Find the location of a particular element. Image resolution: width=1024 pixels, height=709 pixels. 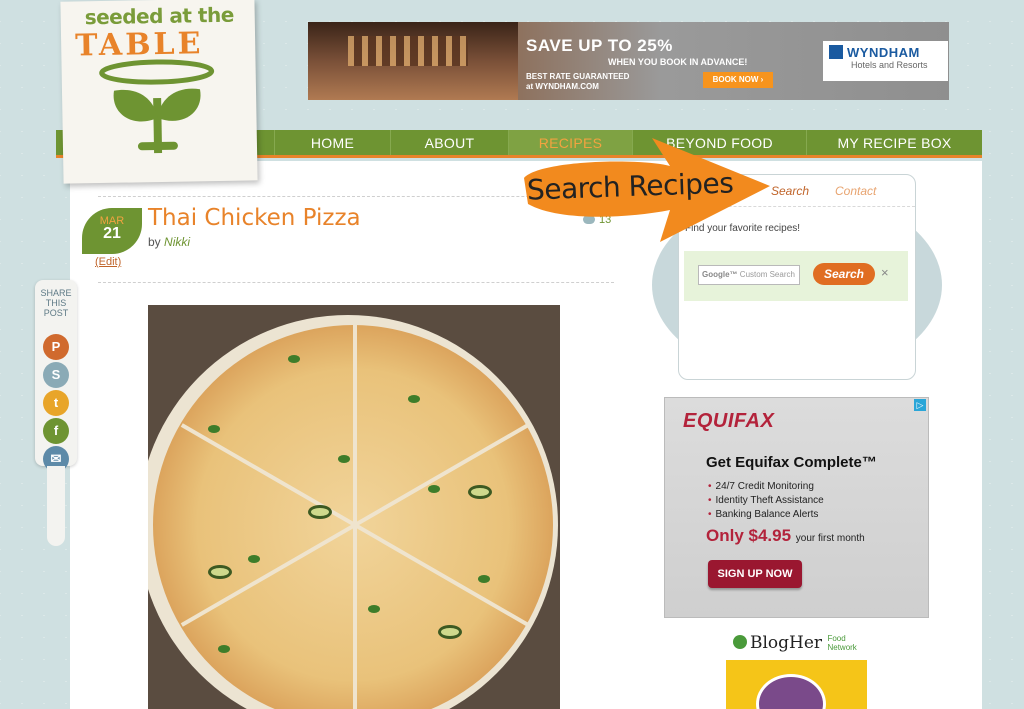

pinterest-icon: P is located at coordinates (56, 347).